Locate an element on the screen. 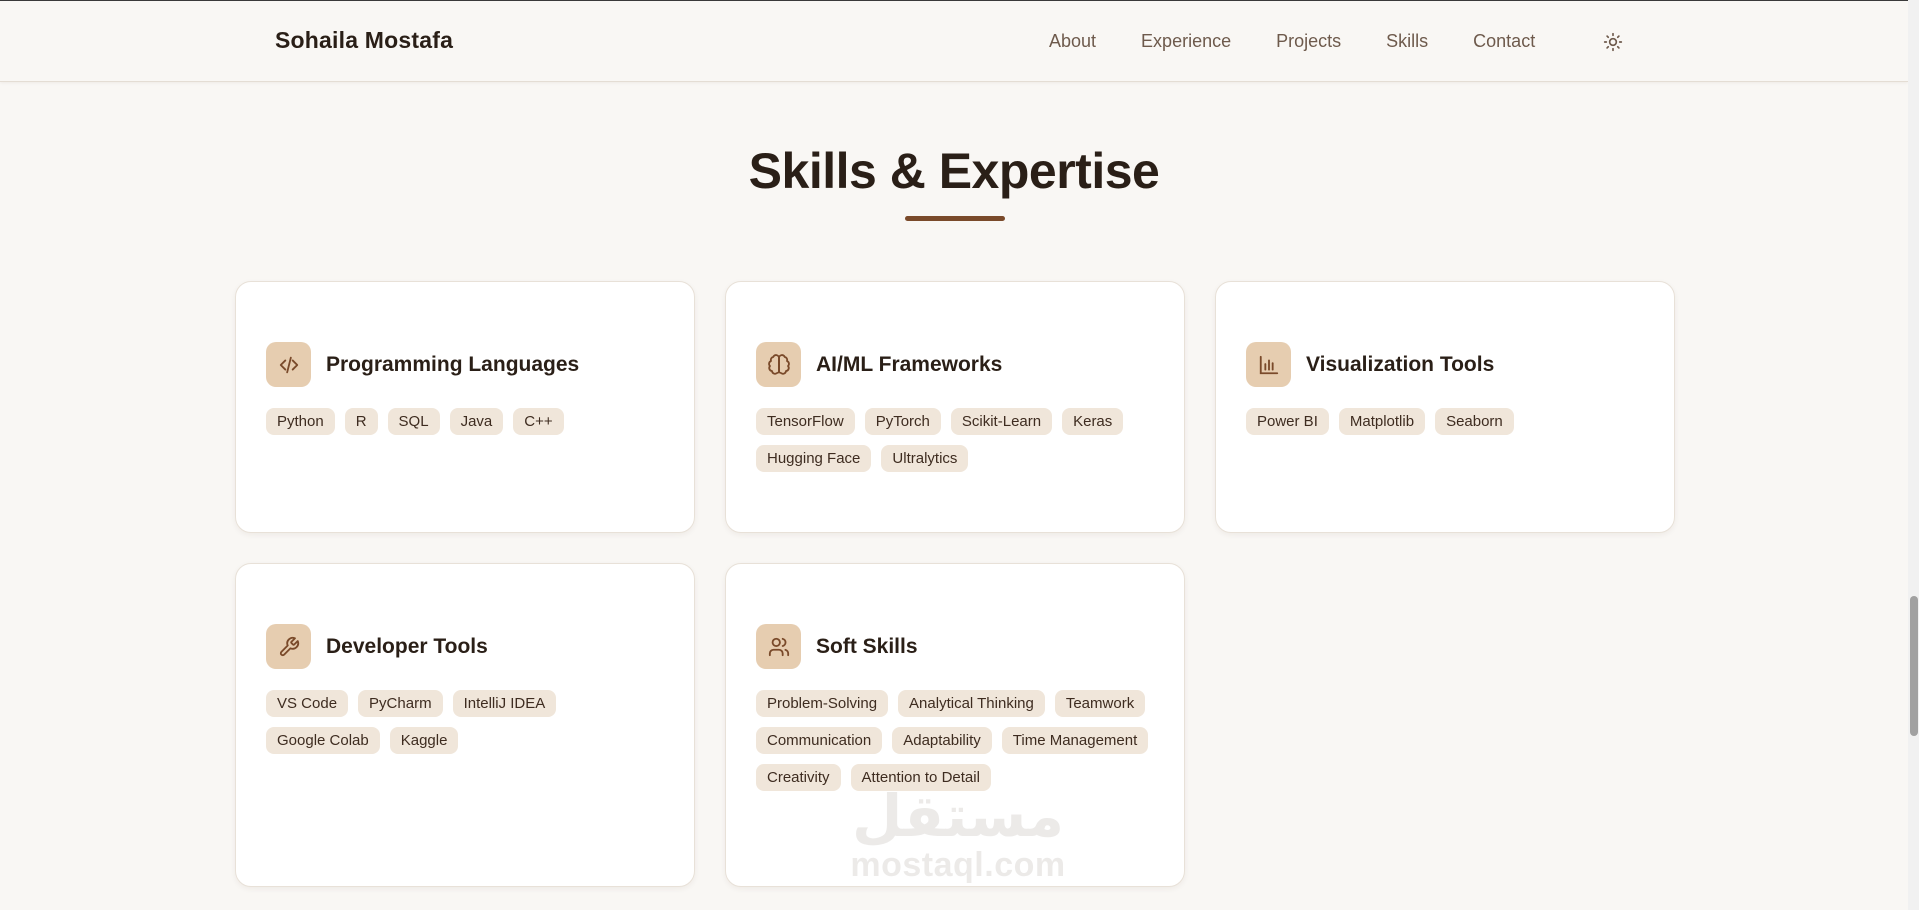  card-title: AI/ML Frameworks is located at coordinates (909, 364).